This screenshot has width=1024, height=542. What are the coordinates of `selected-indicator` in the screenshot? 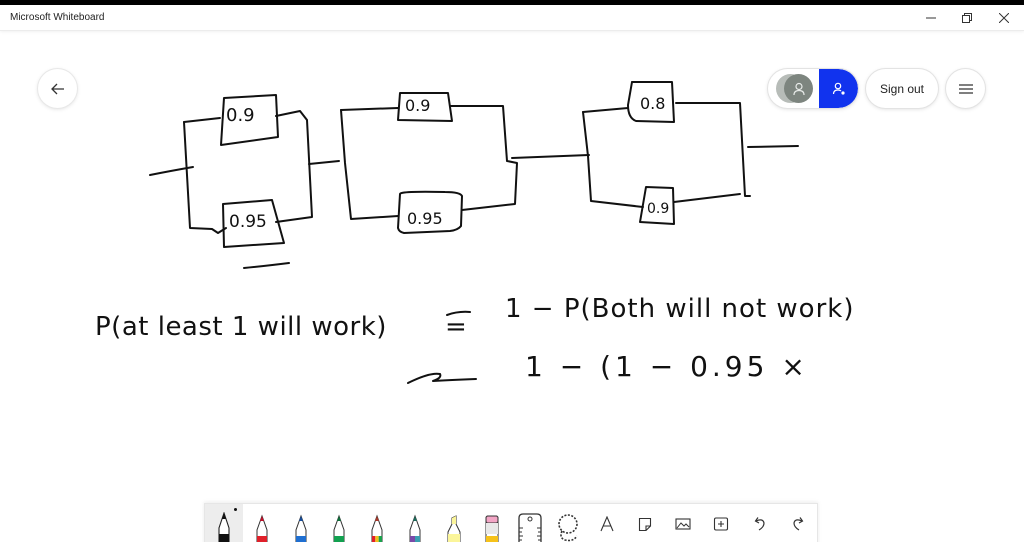 It's located at (236, 509).